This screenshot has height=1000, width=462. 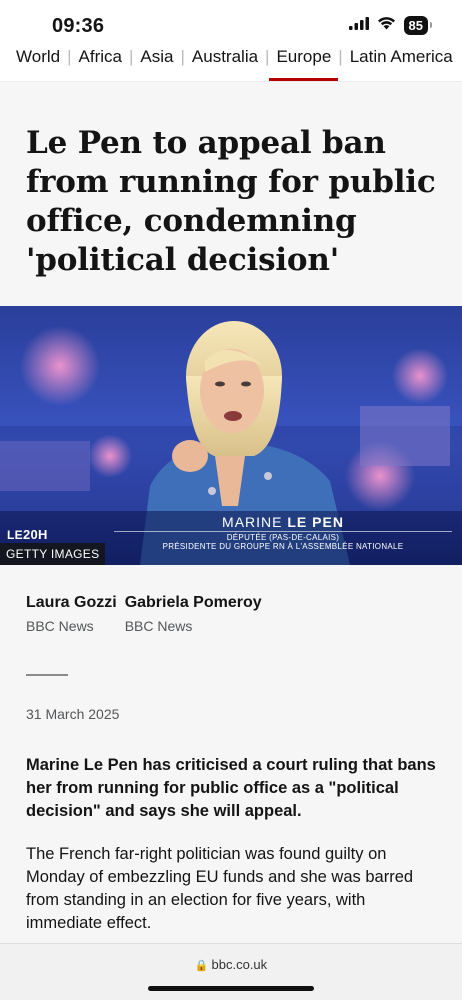 I want to click on home-indicator, so click(x=231, y=988).